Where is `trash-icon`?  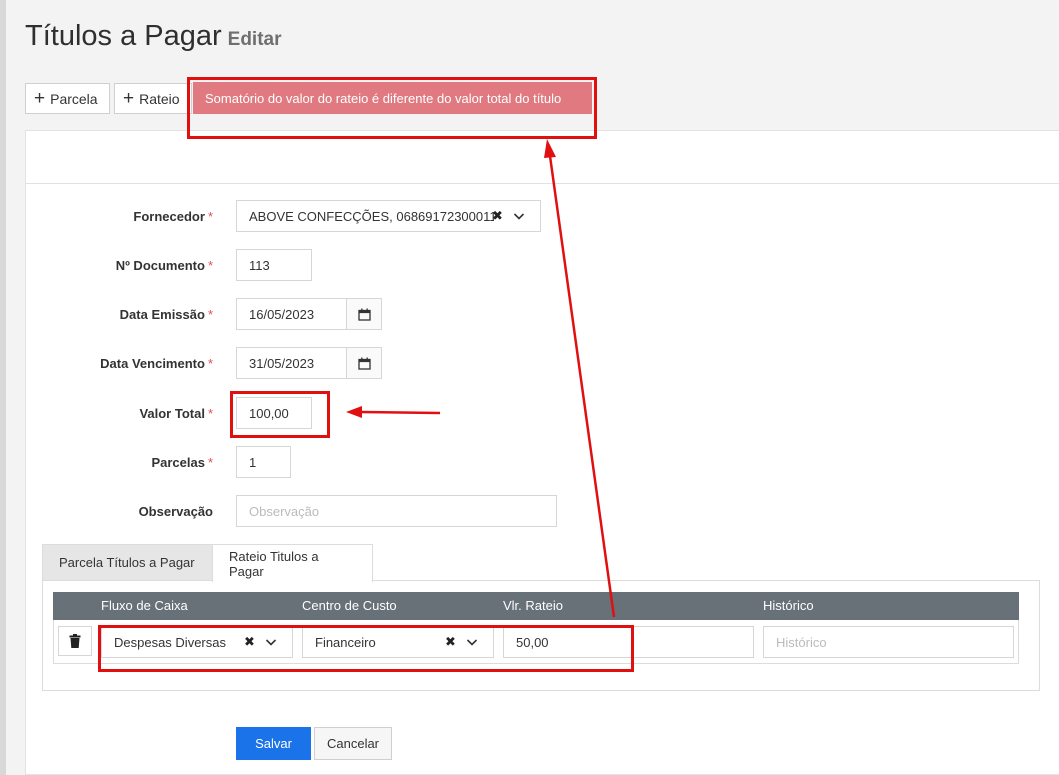
trash-icon is located at coordinates (75, 641).